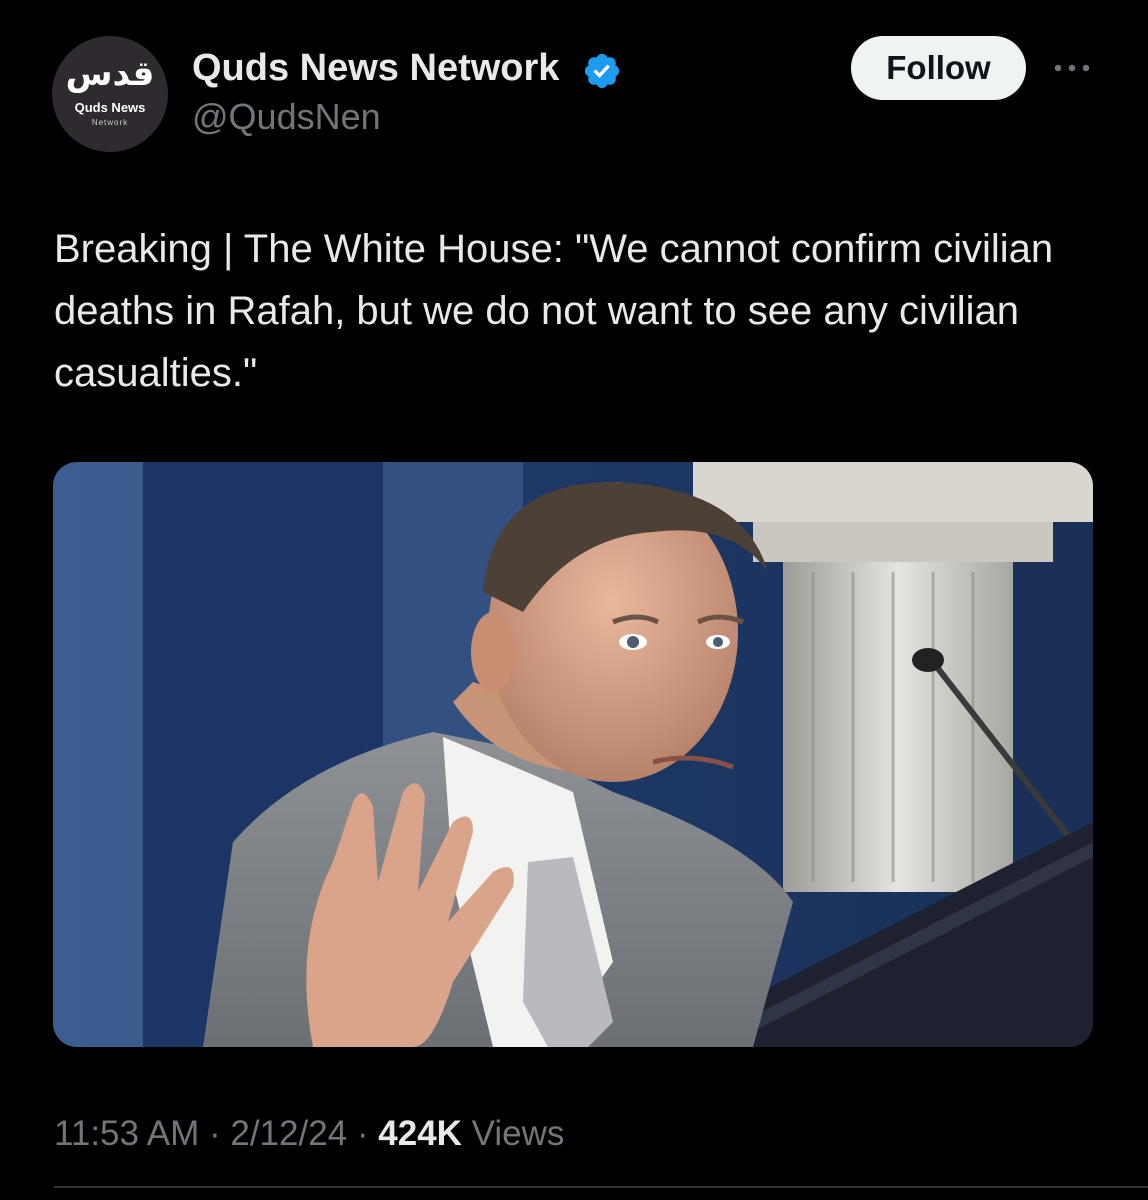  Describe the element at coordinates (286, 117) in the screenshot. I see `author-handle: @QudsNen` at that location.